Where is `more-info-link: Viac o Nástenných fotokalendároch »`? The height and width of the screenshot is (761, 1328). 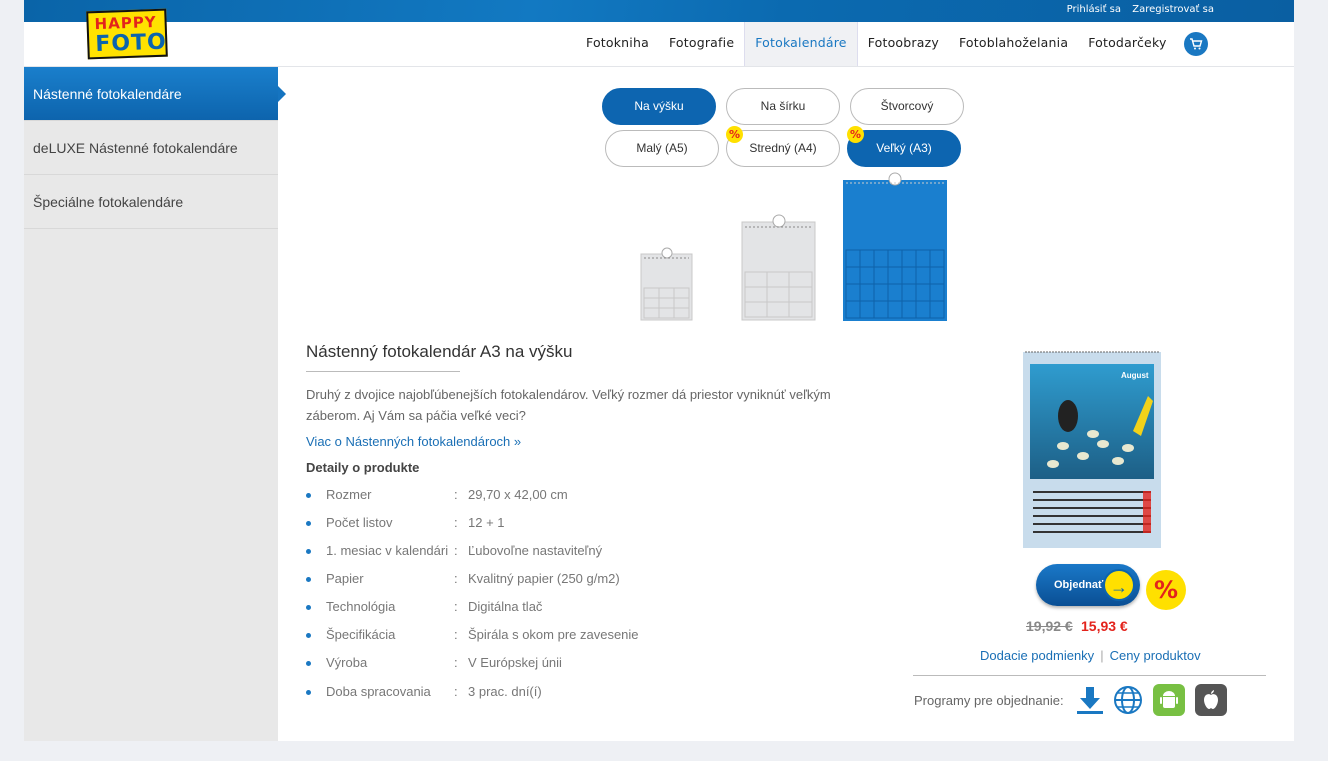
more-info-link: Viac o Nástenných fotokalendároch » is located at coordinates (413, 441).